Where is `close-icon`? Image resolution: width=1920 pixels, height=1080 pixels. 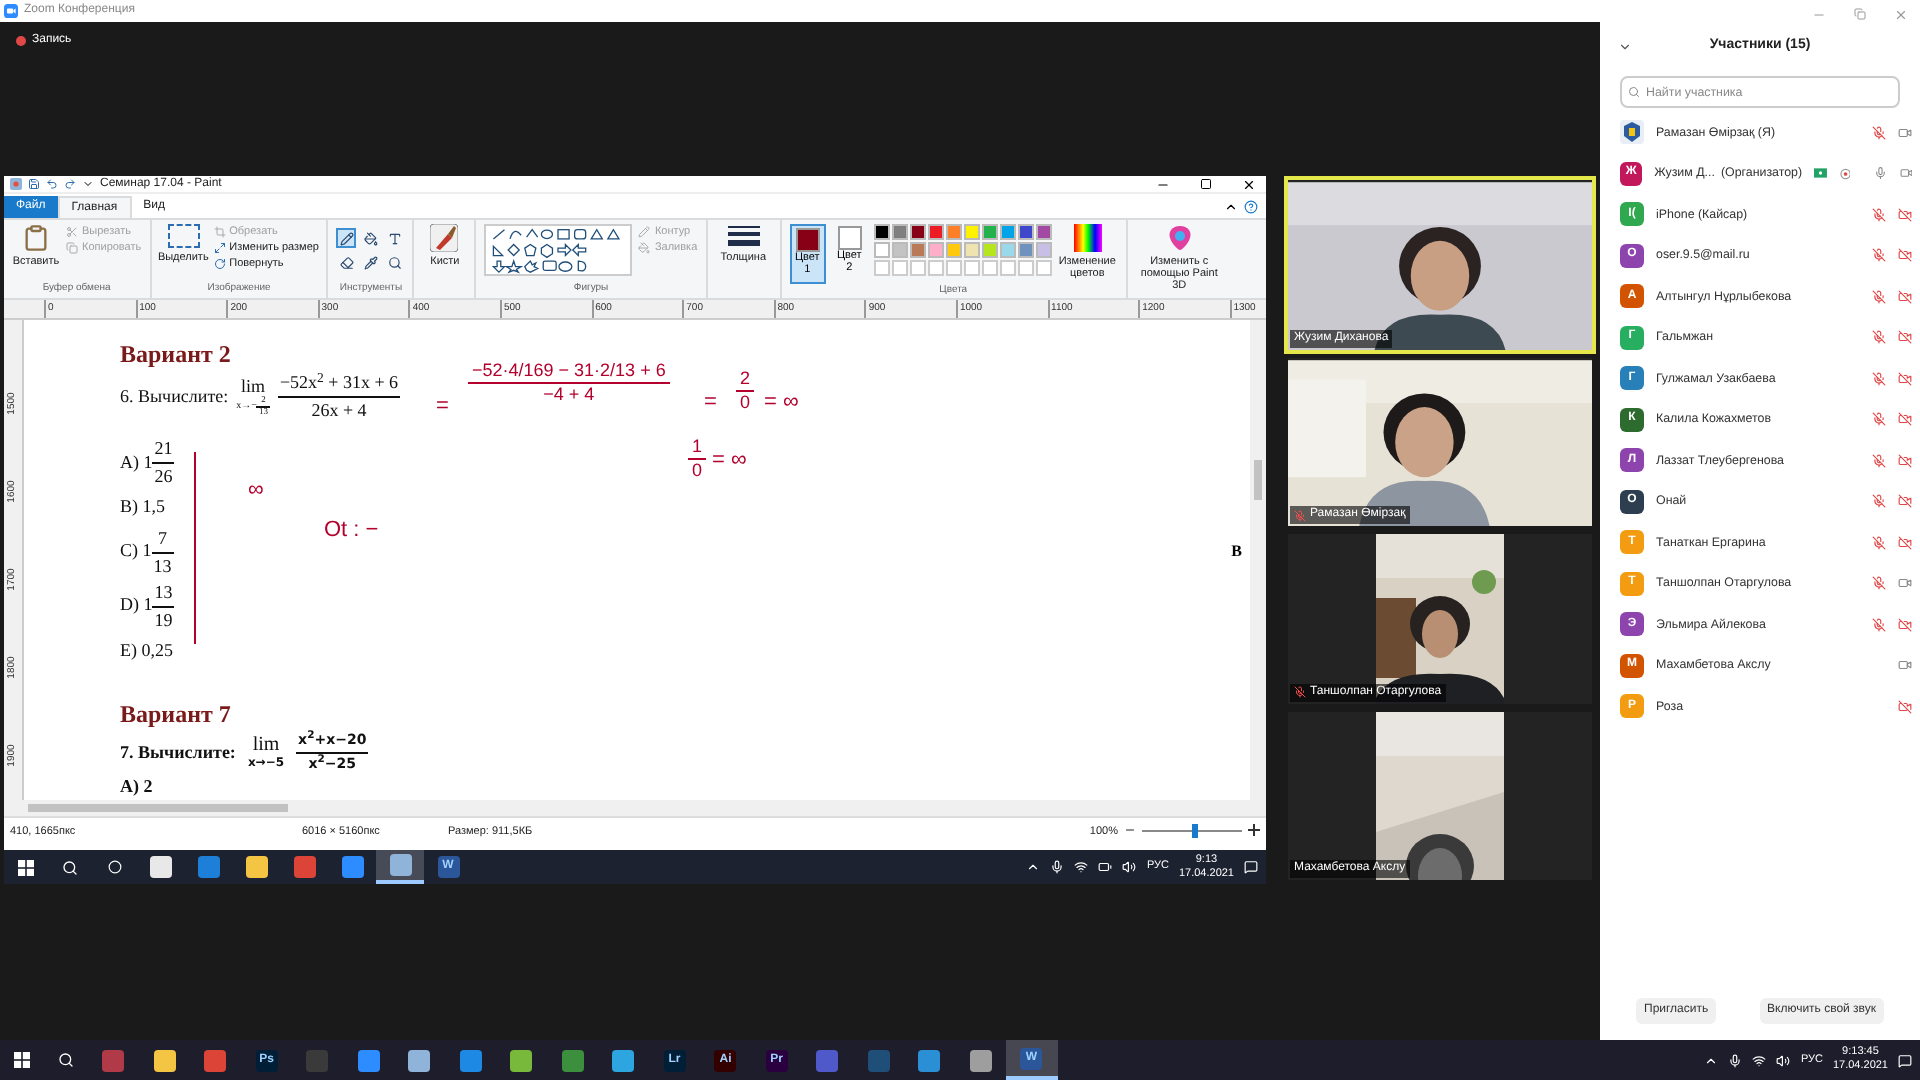
close-icon is located at coordinates (1249, 184).